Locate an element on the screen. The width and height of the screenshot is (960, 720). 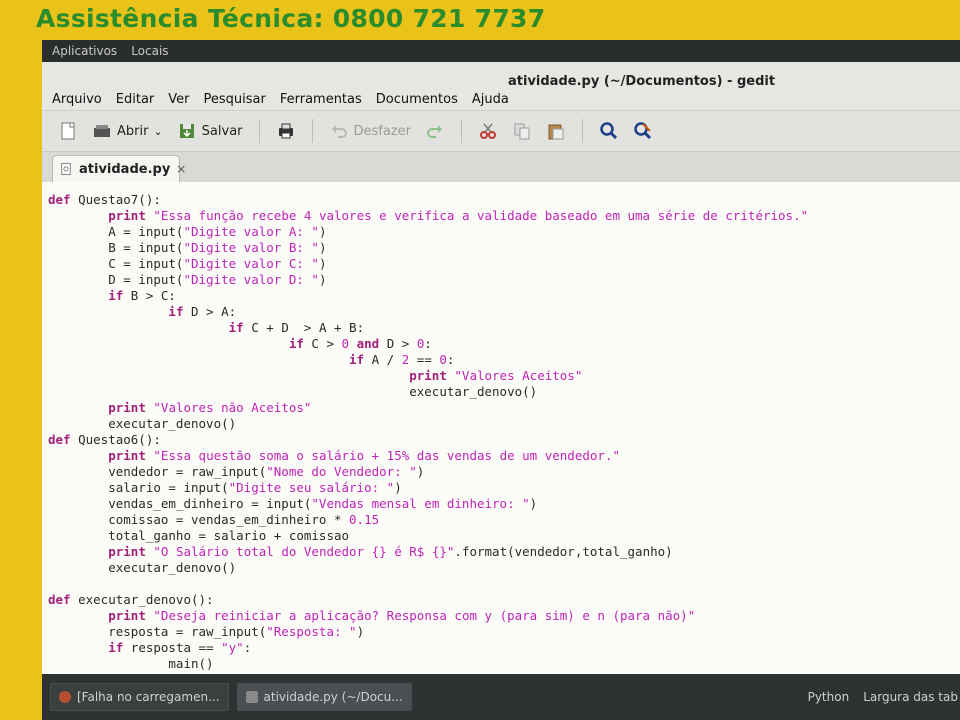
code-token: B > C: is located at coordinates (149, 295).